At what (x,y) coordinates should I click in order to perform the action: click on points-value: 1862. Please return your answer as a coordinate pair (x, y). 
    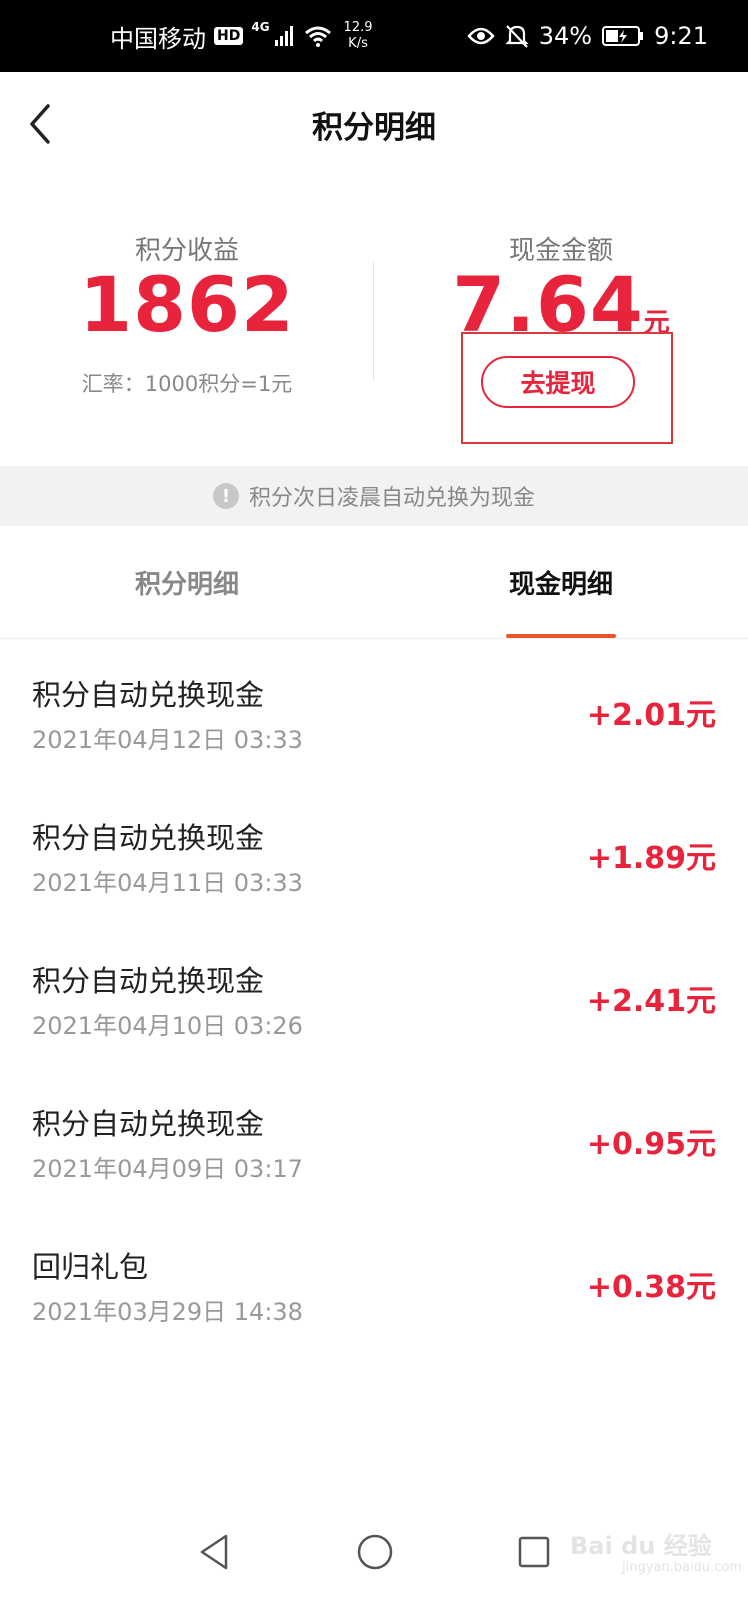
    Looking at the image, I should click on (187, 304).